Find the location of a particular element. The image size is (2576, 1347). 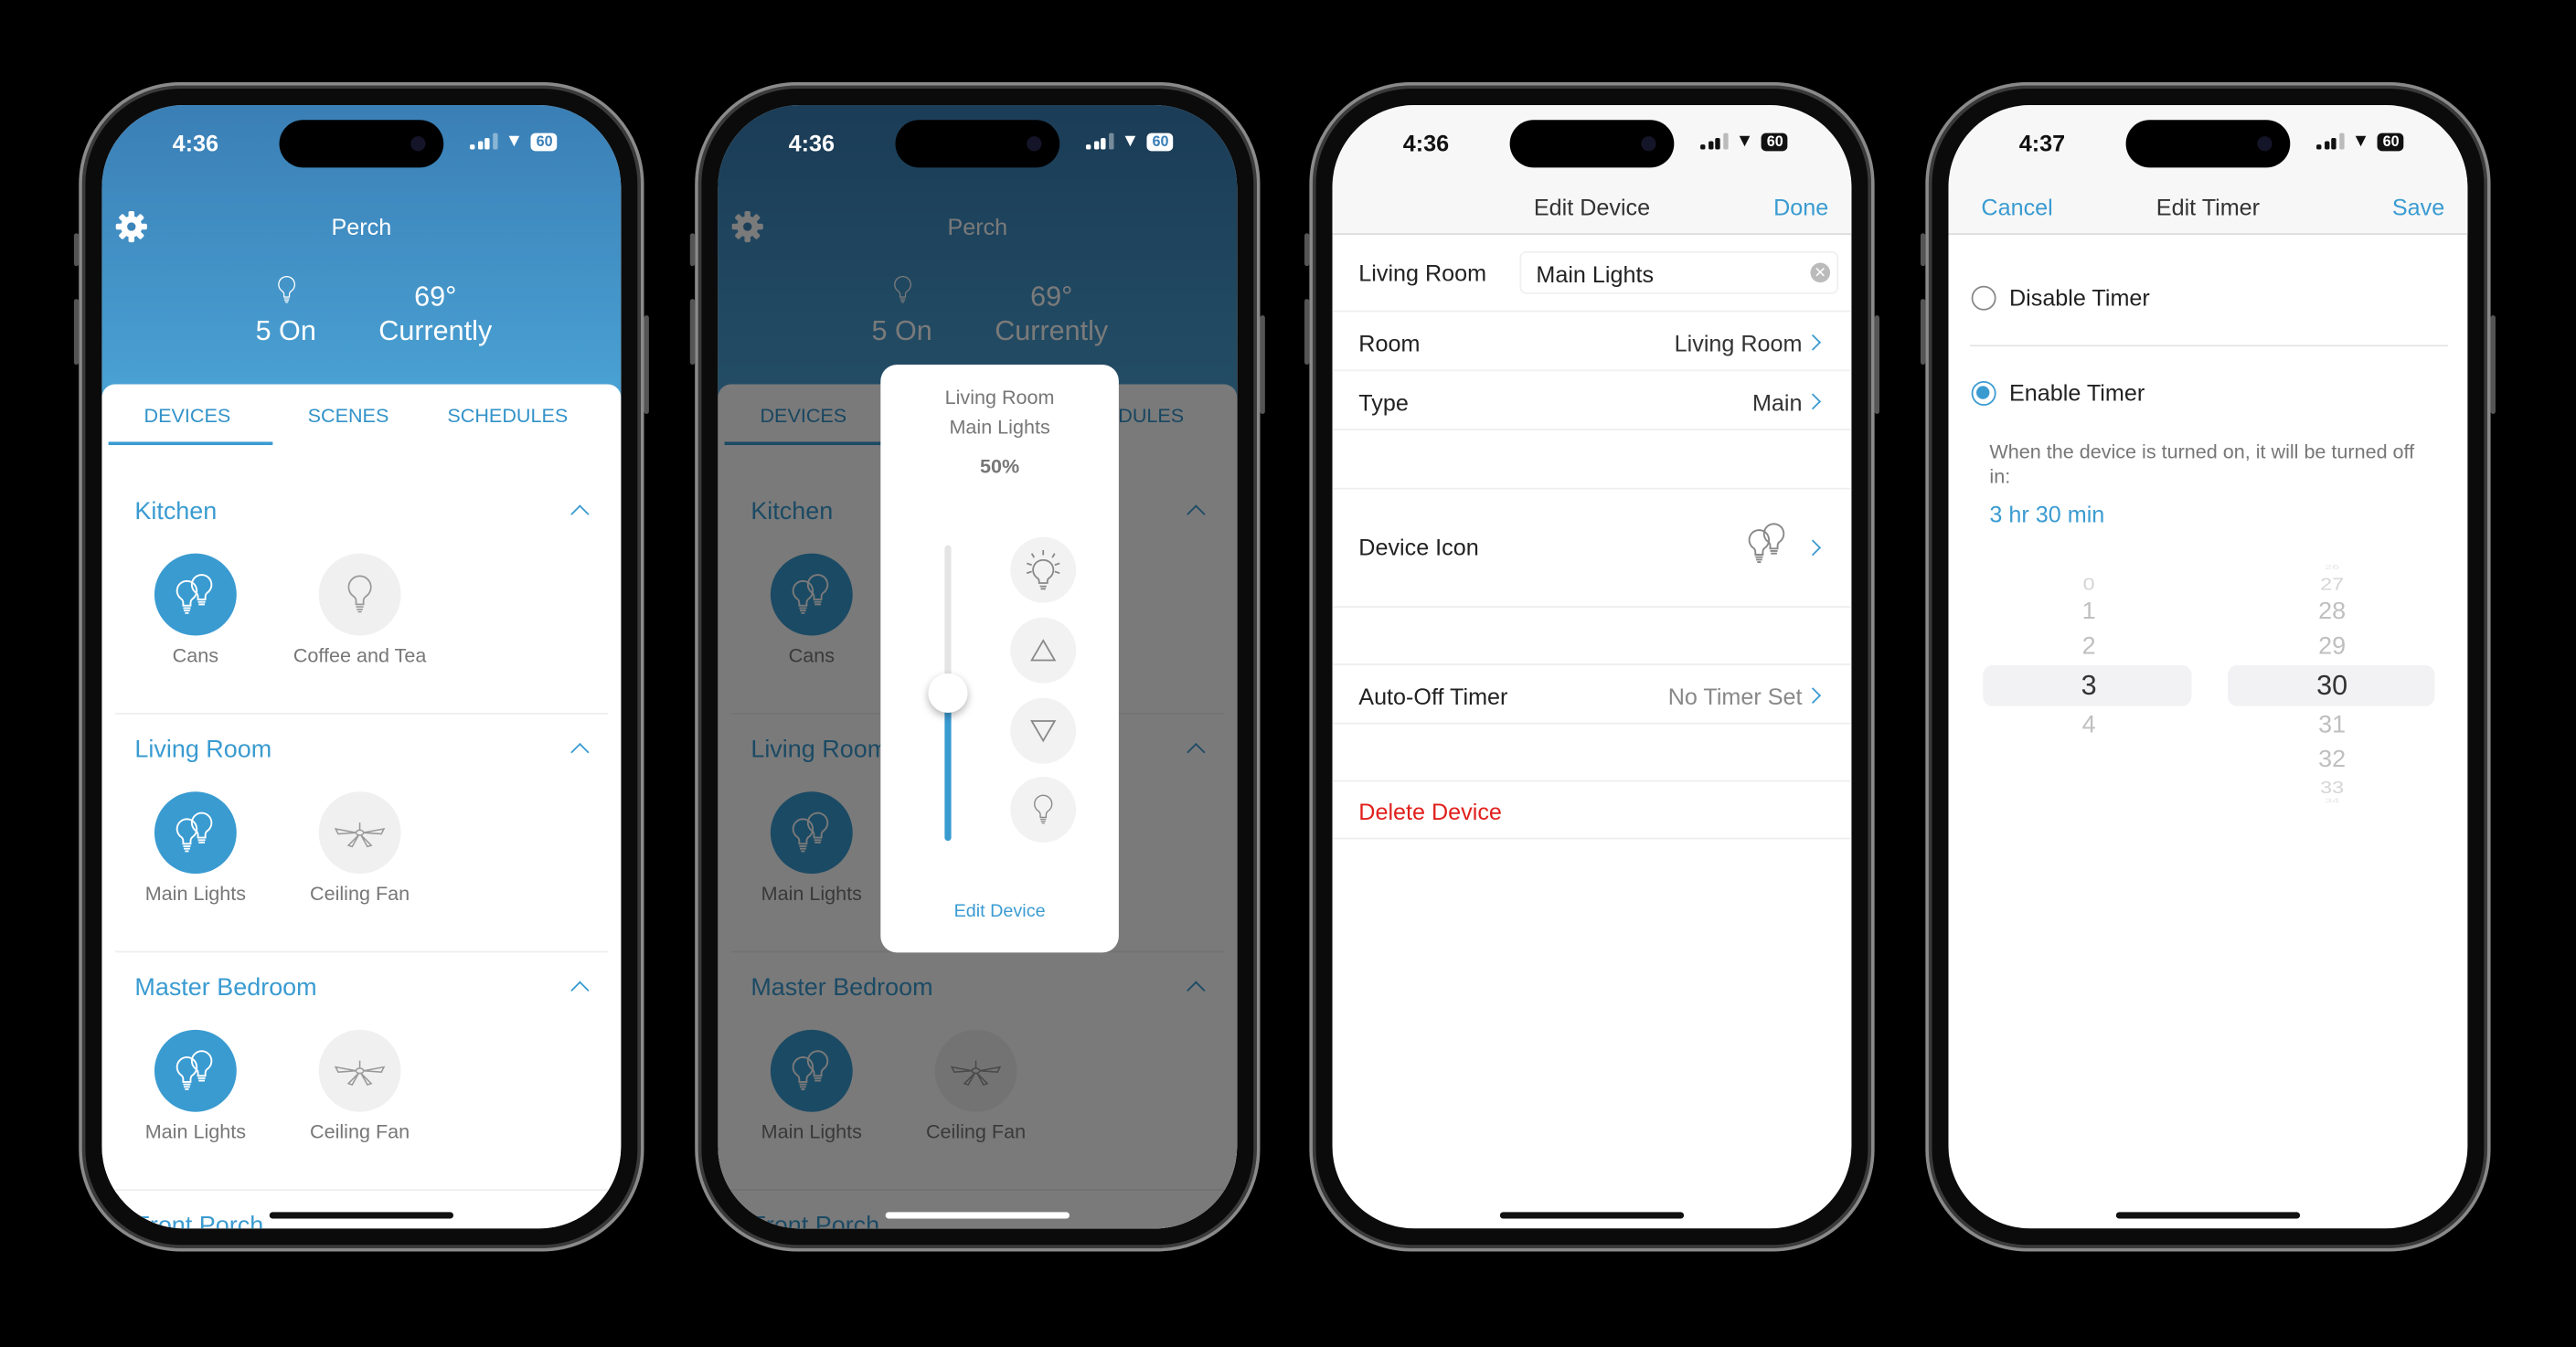

picker-option: 29 is located at coordinates (2332, 645).